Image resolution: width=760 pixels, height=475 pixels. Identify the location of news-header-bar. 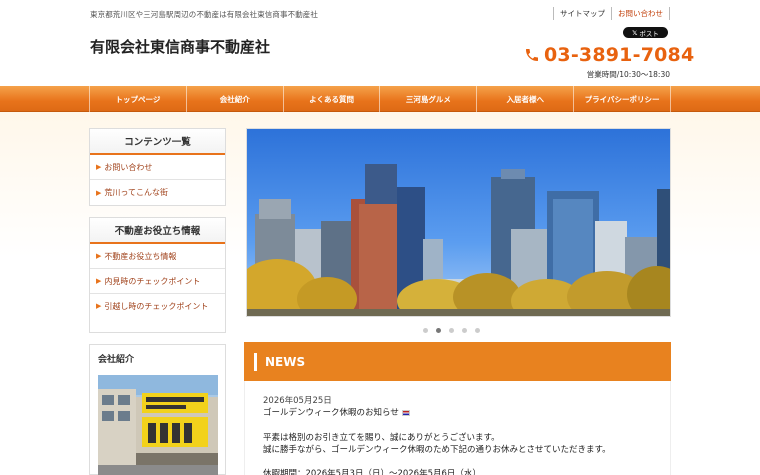
(255, 361).